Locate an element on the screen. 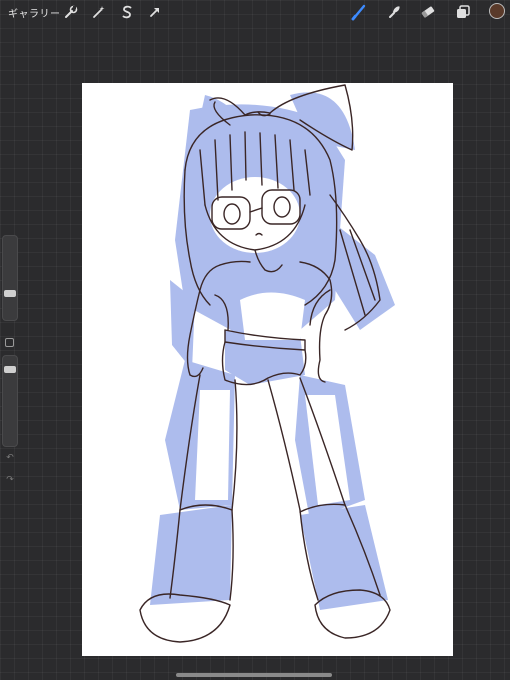  brush-icon is located at coordinates (359, 12).